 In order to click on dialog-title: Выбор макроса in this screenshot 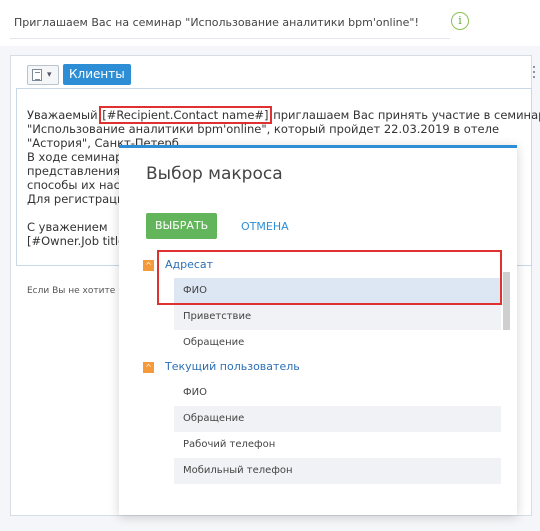, I will do `click(214, 174)`.